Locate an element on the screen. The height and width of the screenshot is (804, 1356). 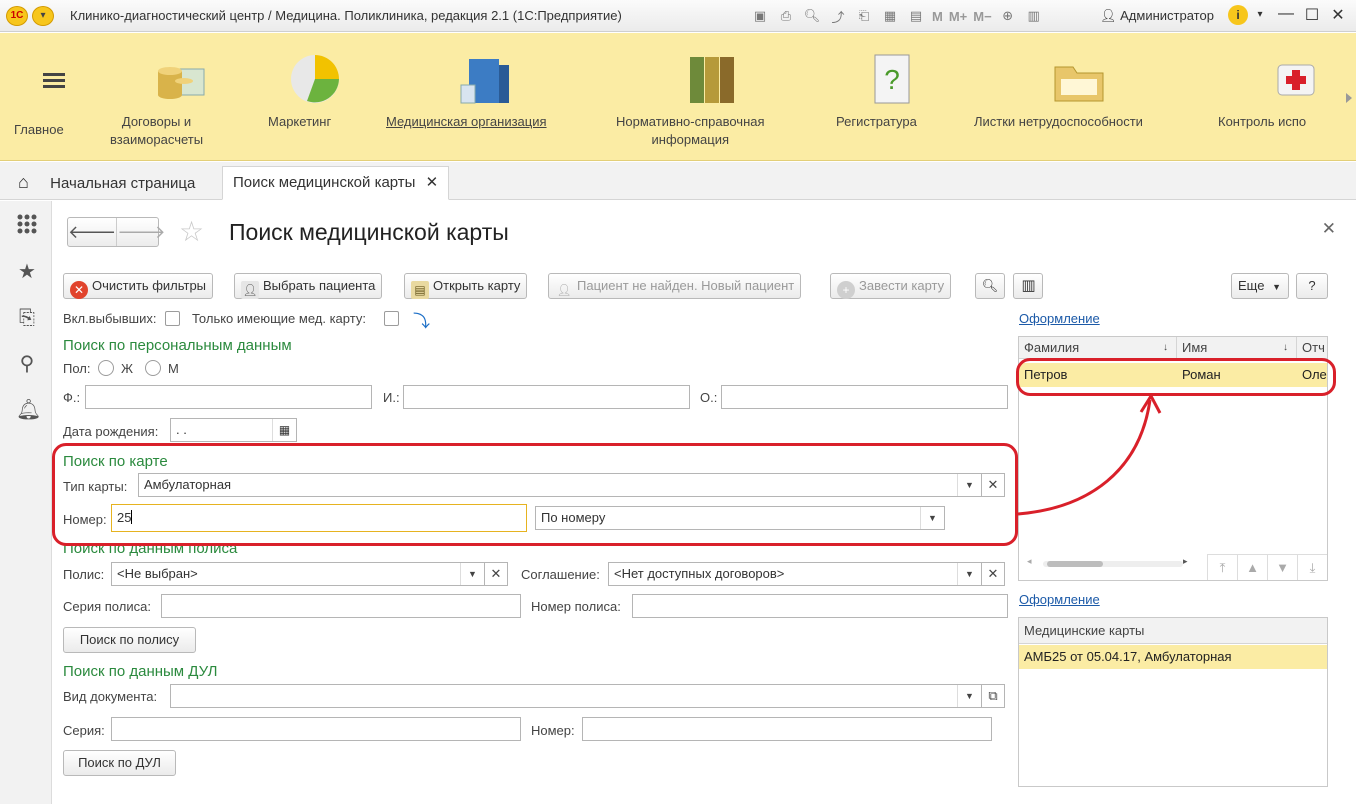
birth-date-field: . . ▦ is located at coordinates (233, 430).